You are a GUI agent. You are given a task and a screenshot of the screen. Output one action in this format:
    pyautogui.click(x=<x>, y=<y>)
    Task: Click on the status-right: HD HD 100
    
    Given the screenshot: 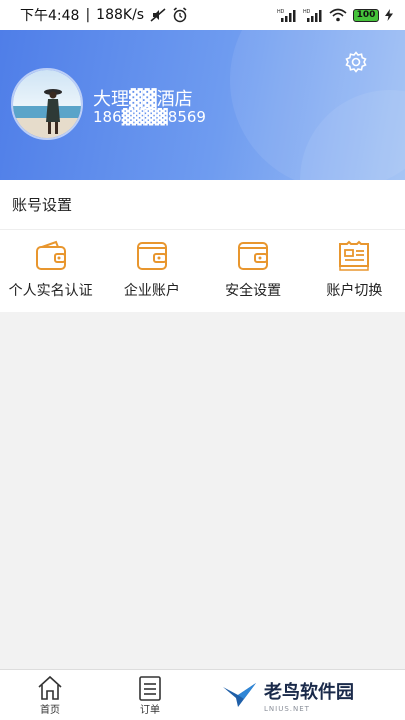 What is the action you would take?
    pyautogui.click(x=335, y=15)
    